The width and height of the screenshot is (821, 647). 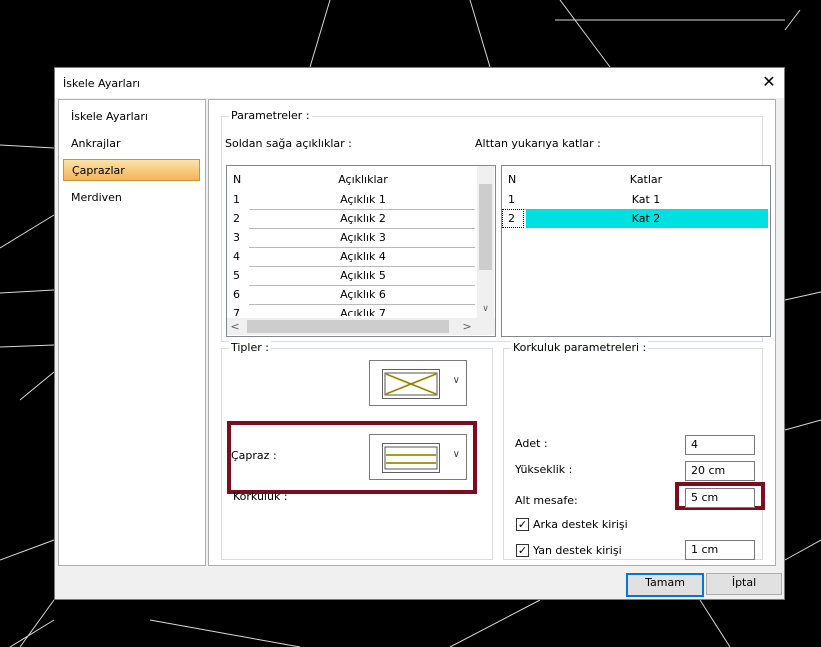 What do you see at coordinates (236, 311) in the screenshot?
I see `row-number: 7` at bounding box center [236, 311].